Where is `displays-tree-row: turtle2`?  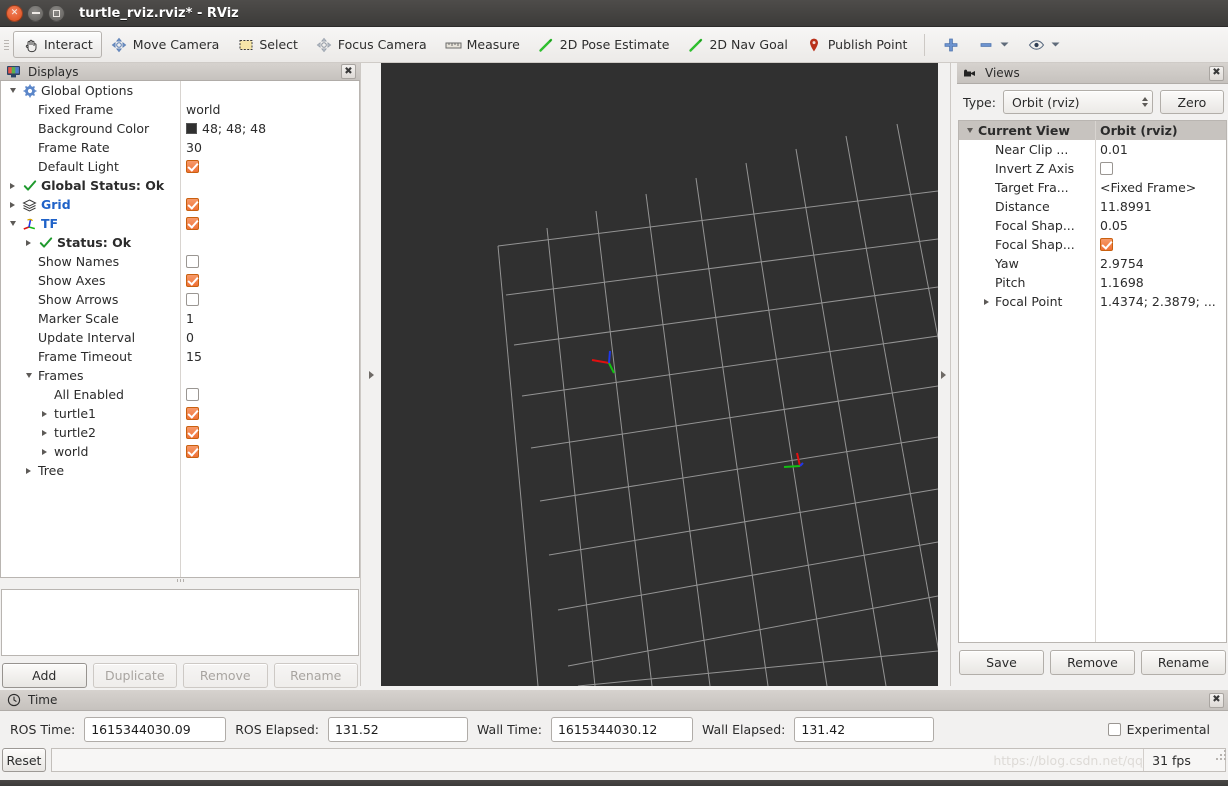 displays-tree-row: turtle2 is located at coordinates (180, 432).